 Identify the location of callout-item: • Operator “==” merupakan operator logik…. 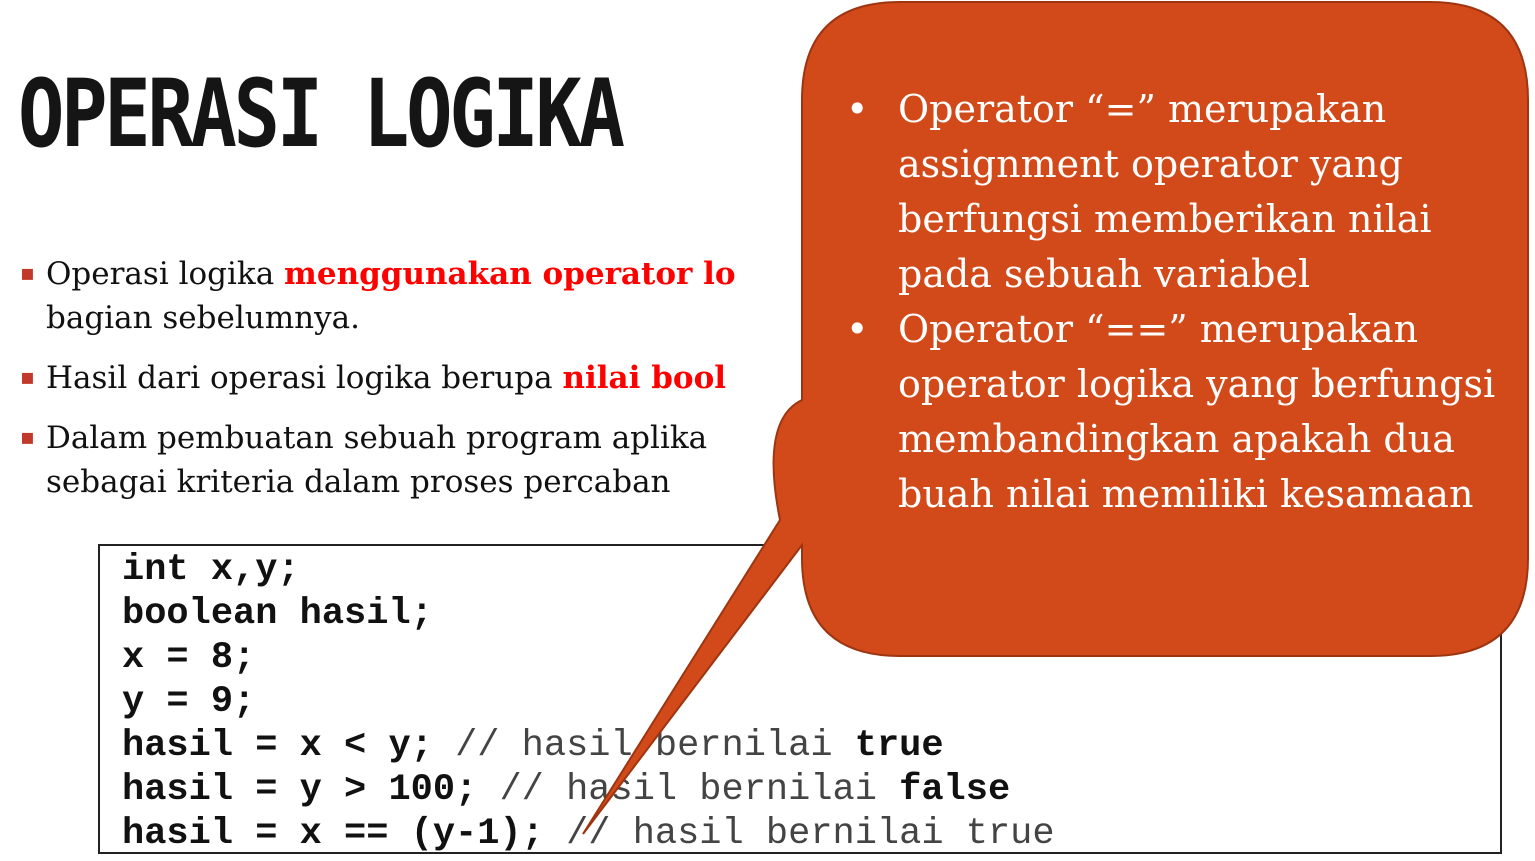
(1178, 412).